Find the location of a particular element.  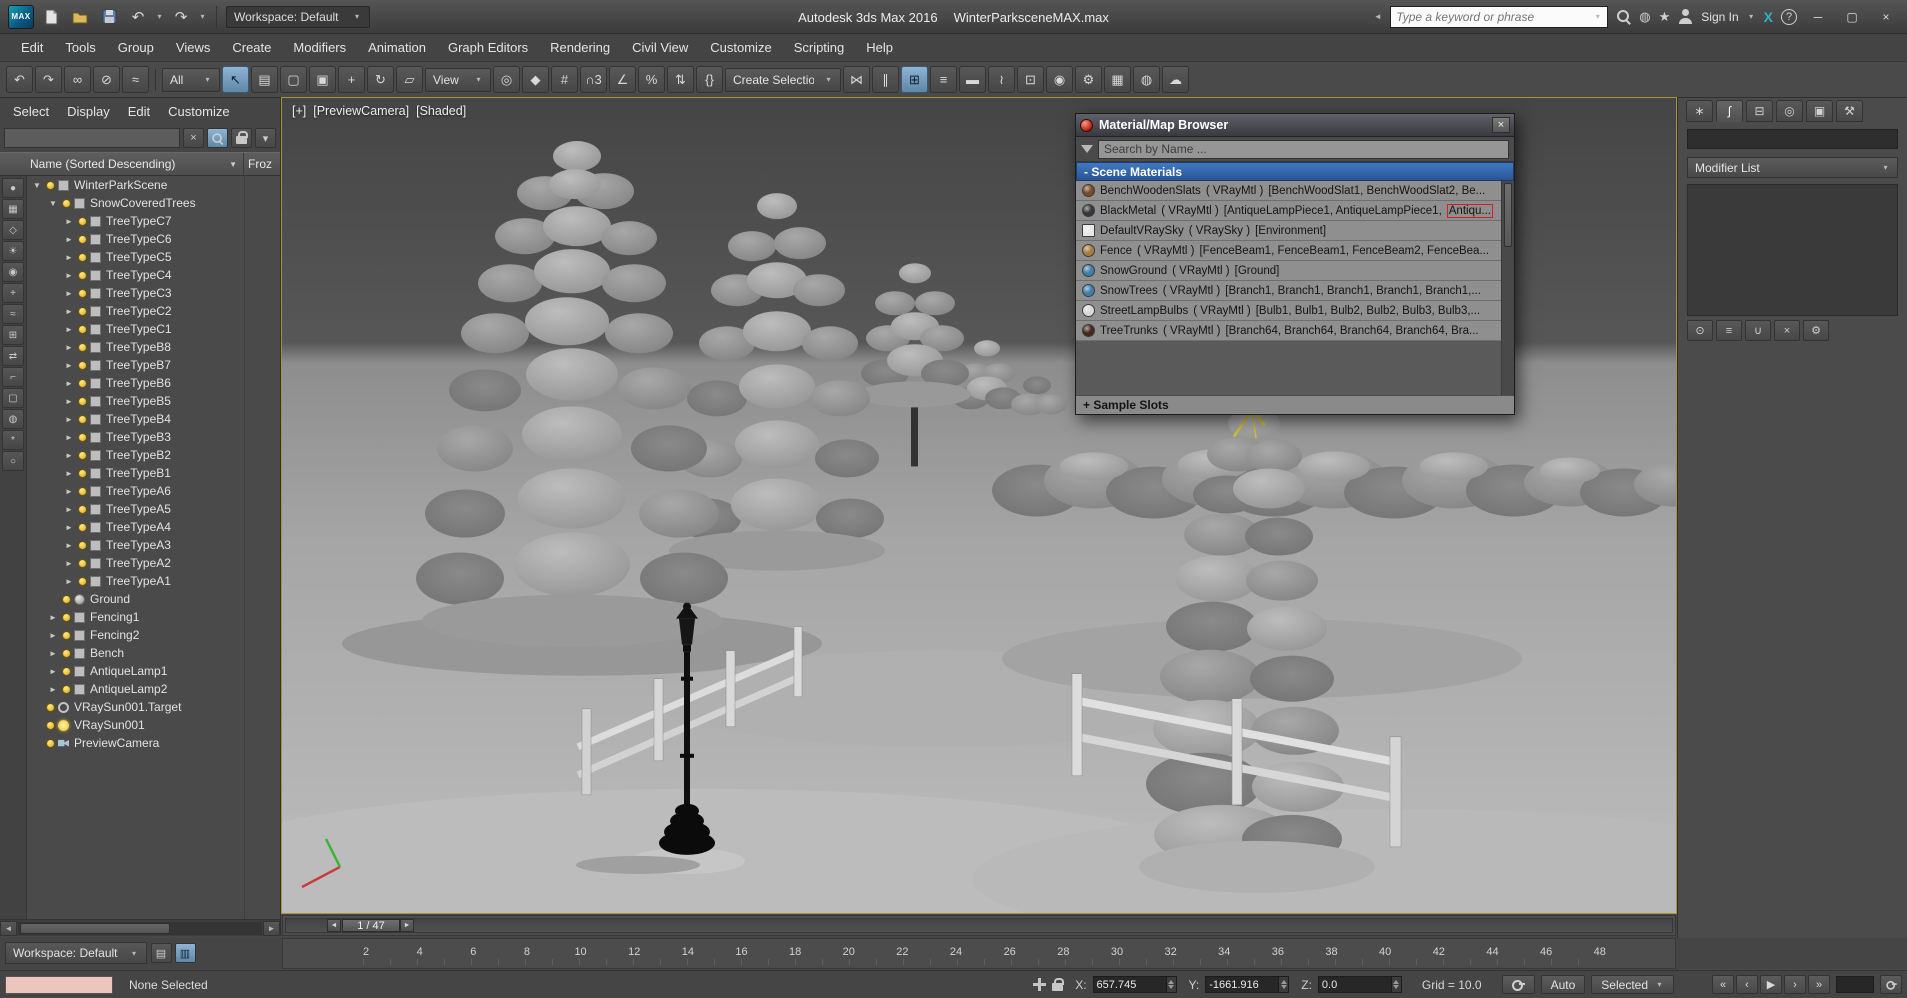

menu-item: Civil View is located at coordinates (660, 47).